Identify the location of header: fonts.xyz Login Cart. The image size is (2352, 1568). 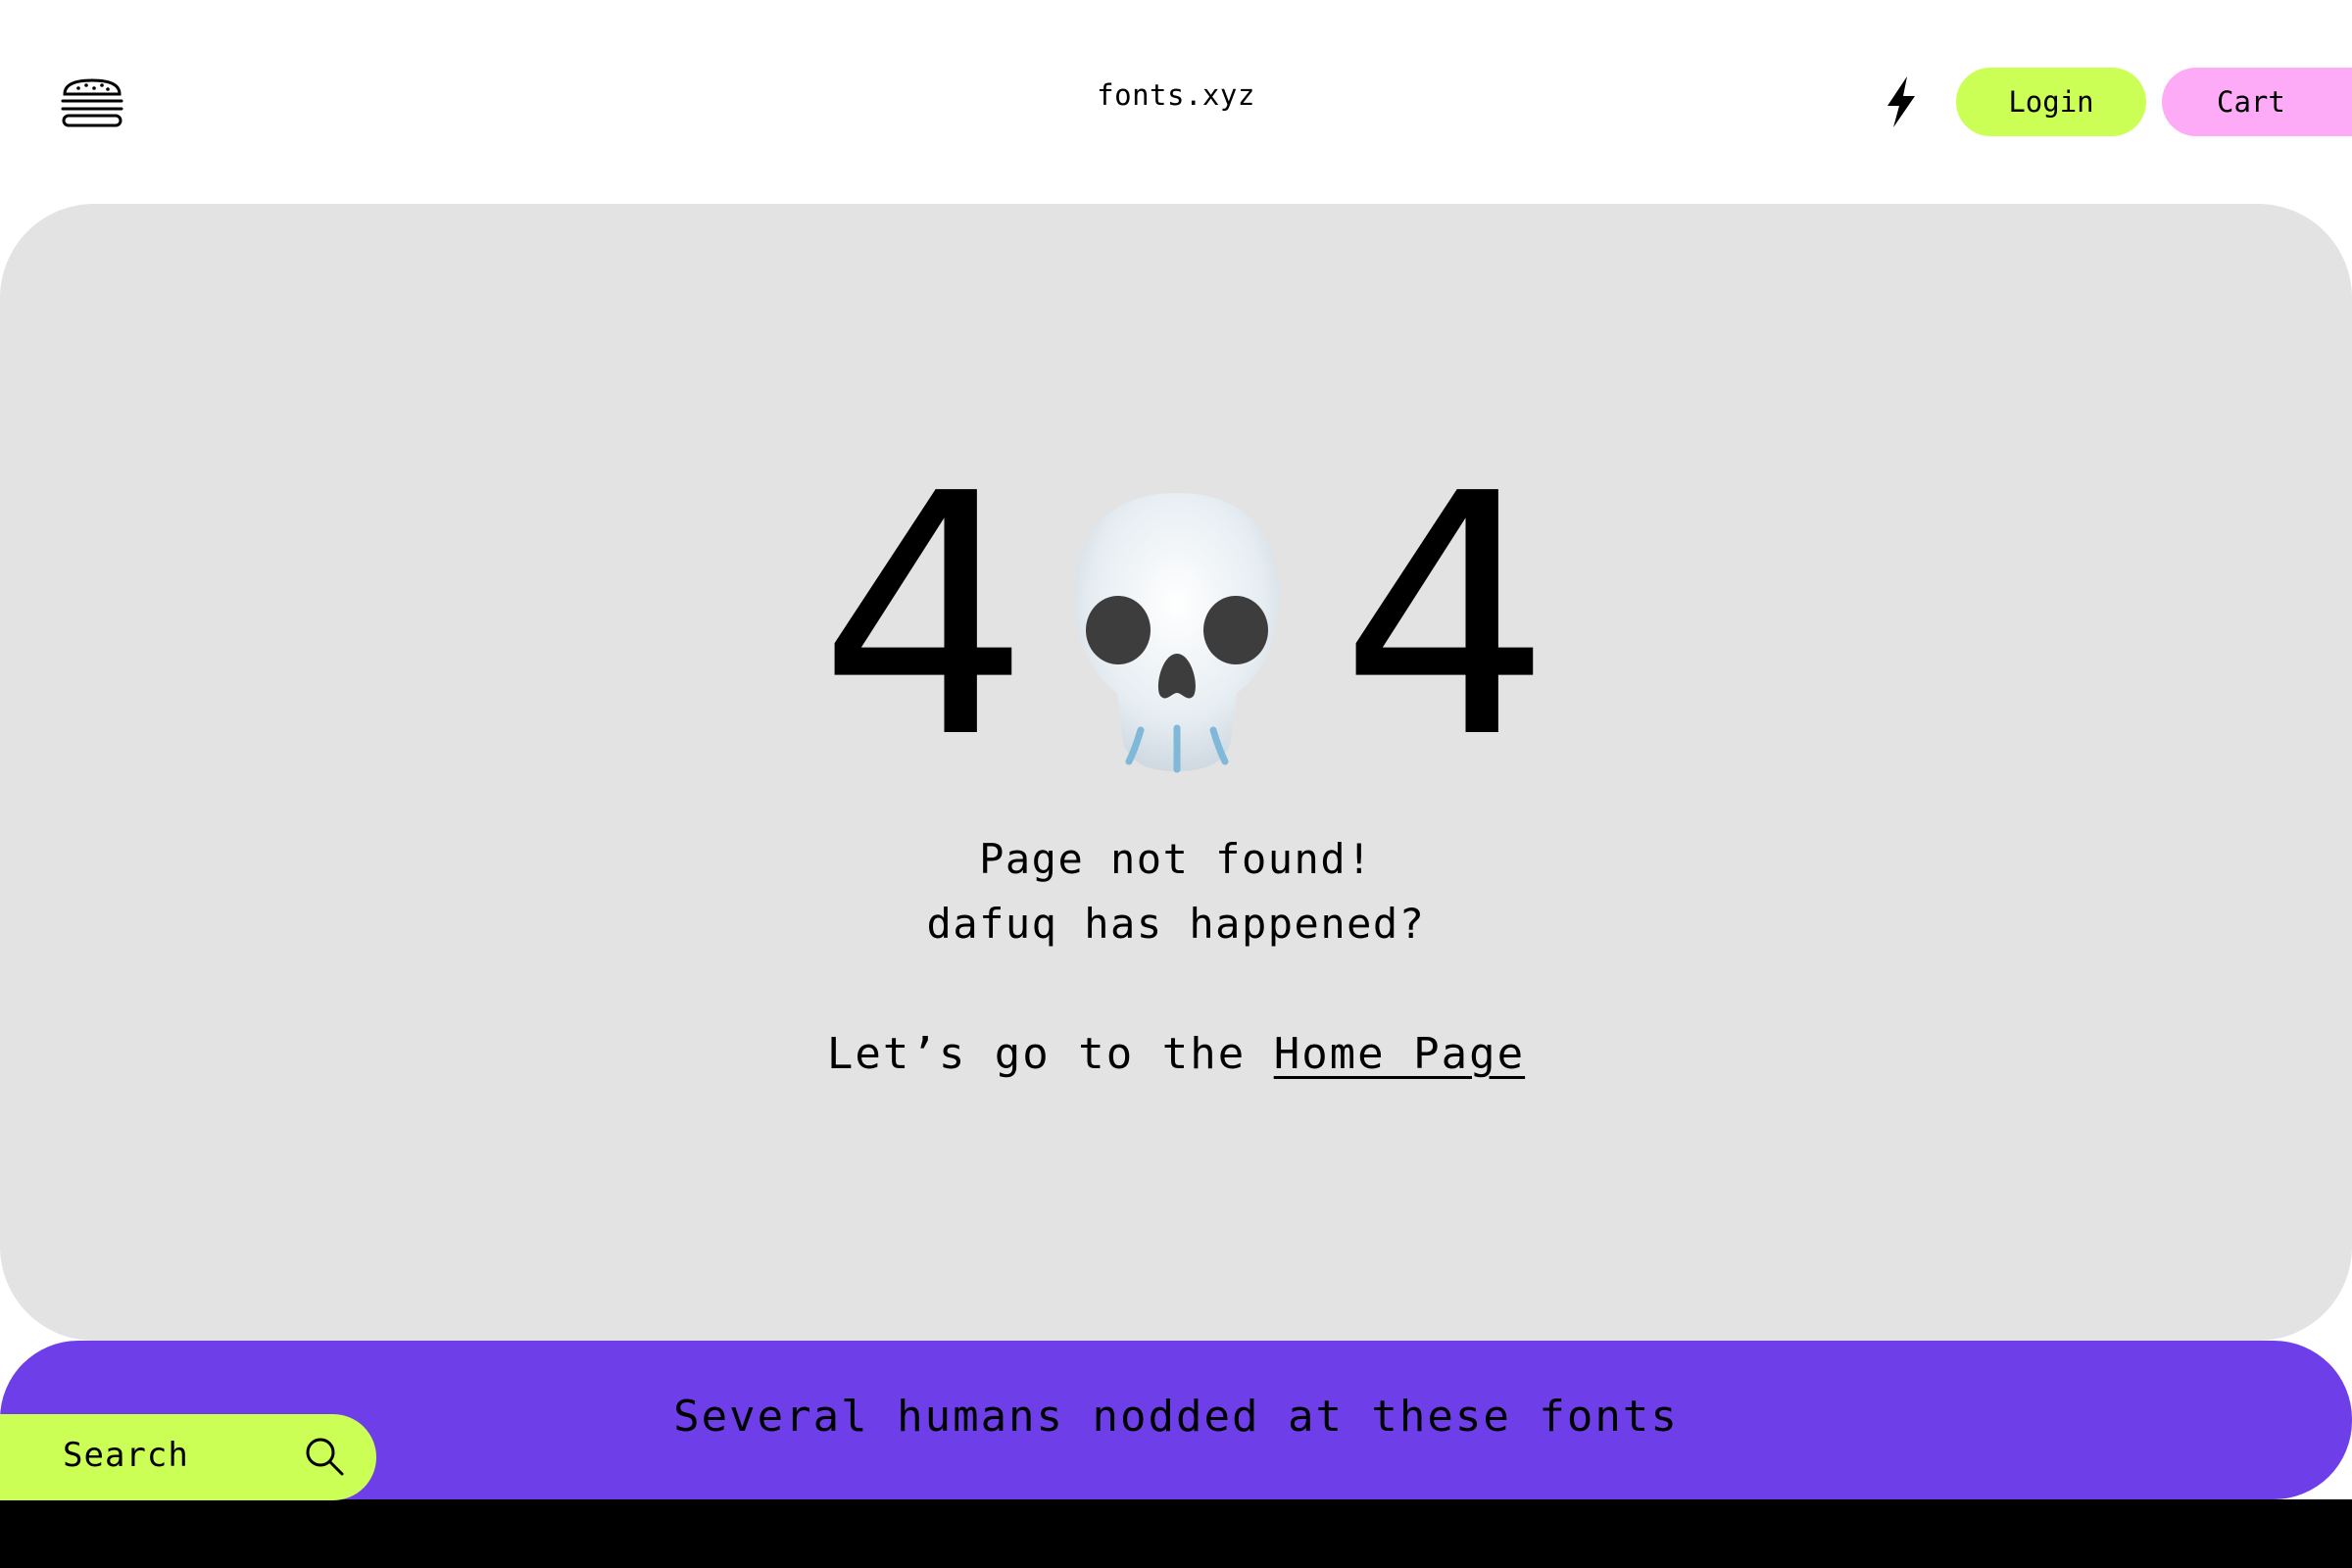
(1176, 102).